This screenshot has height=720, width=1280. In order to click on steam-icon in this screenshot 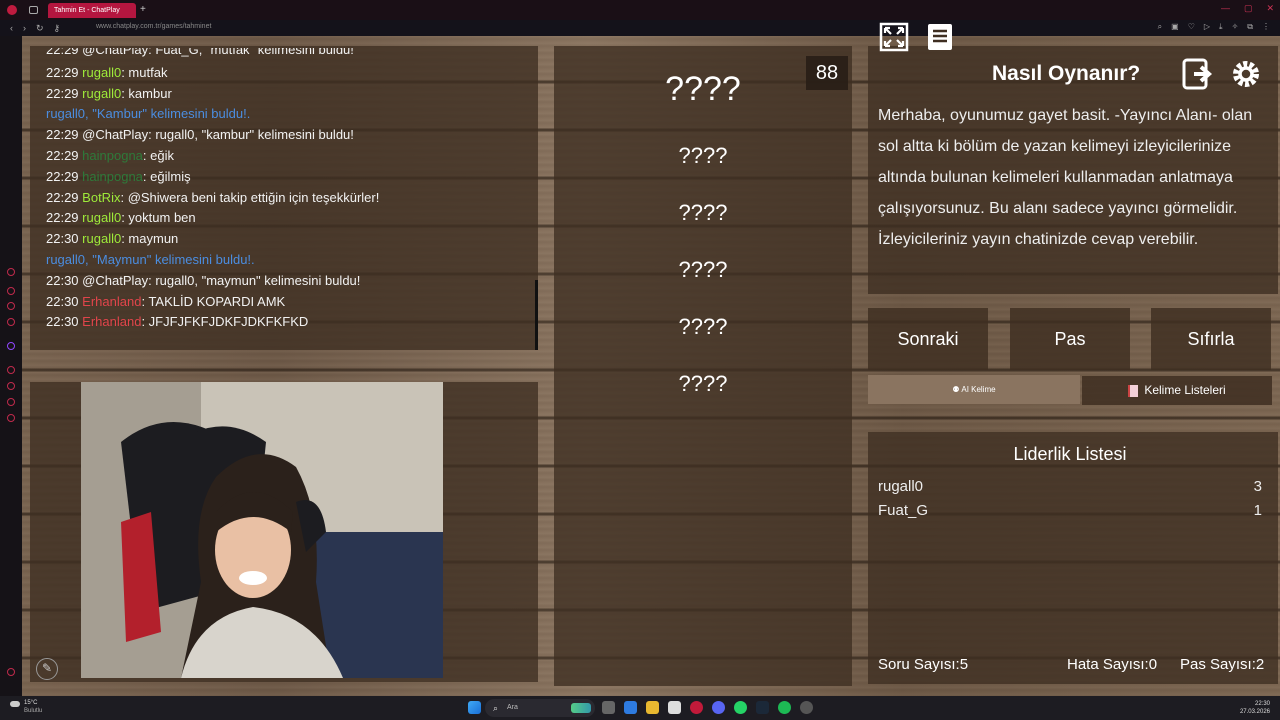, I will do `click(762, 707)`.